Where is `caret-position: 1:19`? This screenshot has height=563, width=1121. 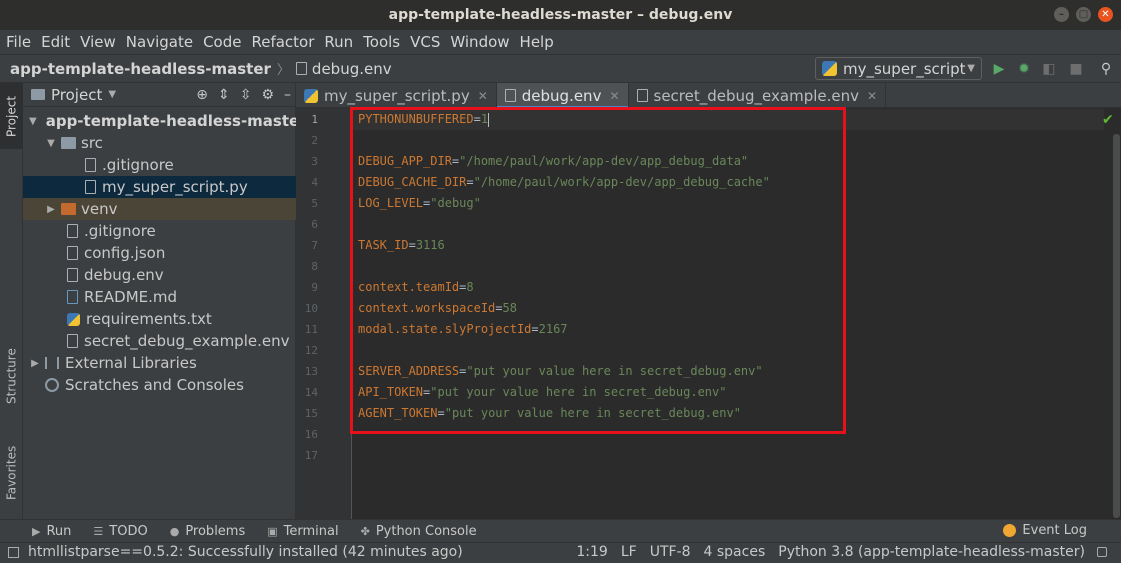
caret-position: 1:19 is located at coordinates (591, 552).